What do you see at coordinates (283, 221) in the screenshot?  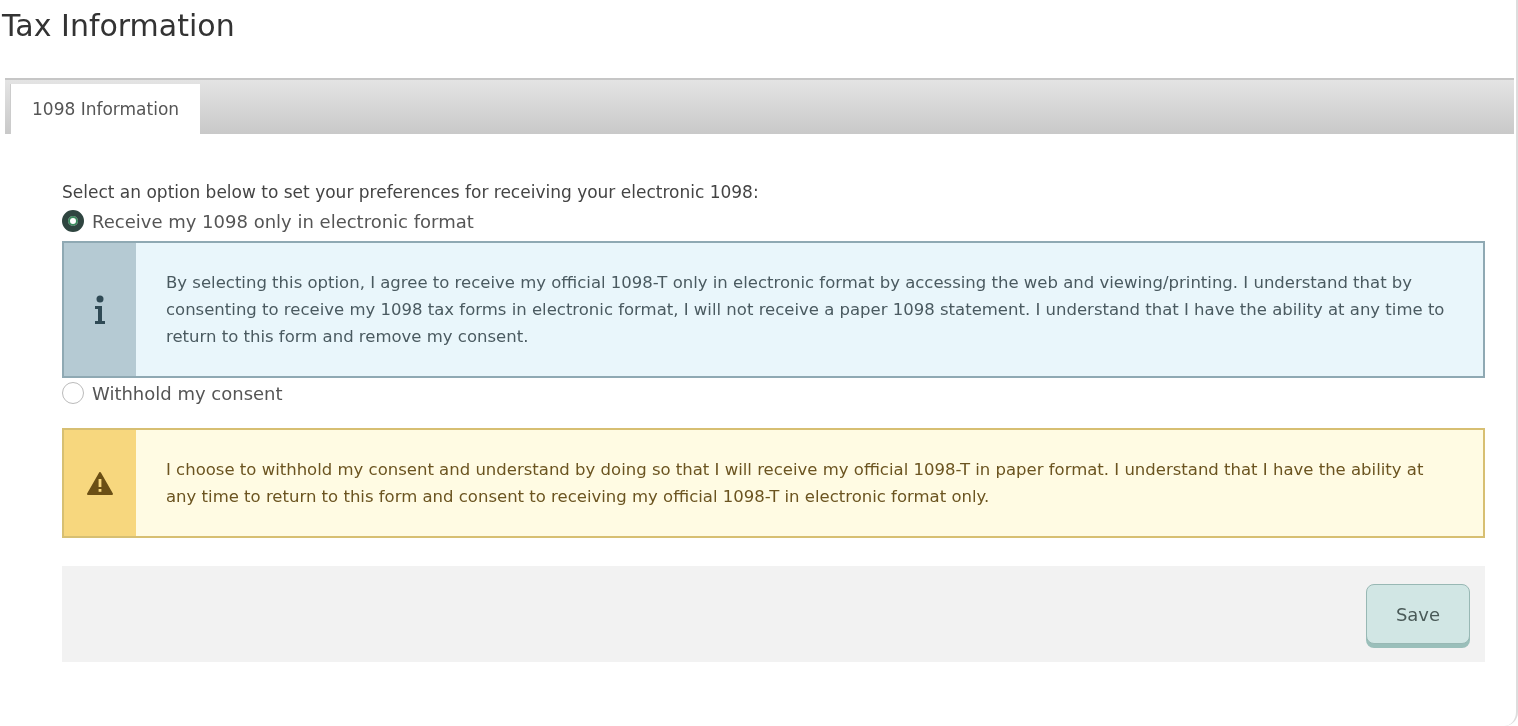 I see `option-label: Receive my 1098 only in electronic format` at bounding box center [283, 221].